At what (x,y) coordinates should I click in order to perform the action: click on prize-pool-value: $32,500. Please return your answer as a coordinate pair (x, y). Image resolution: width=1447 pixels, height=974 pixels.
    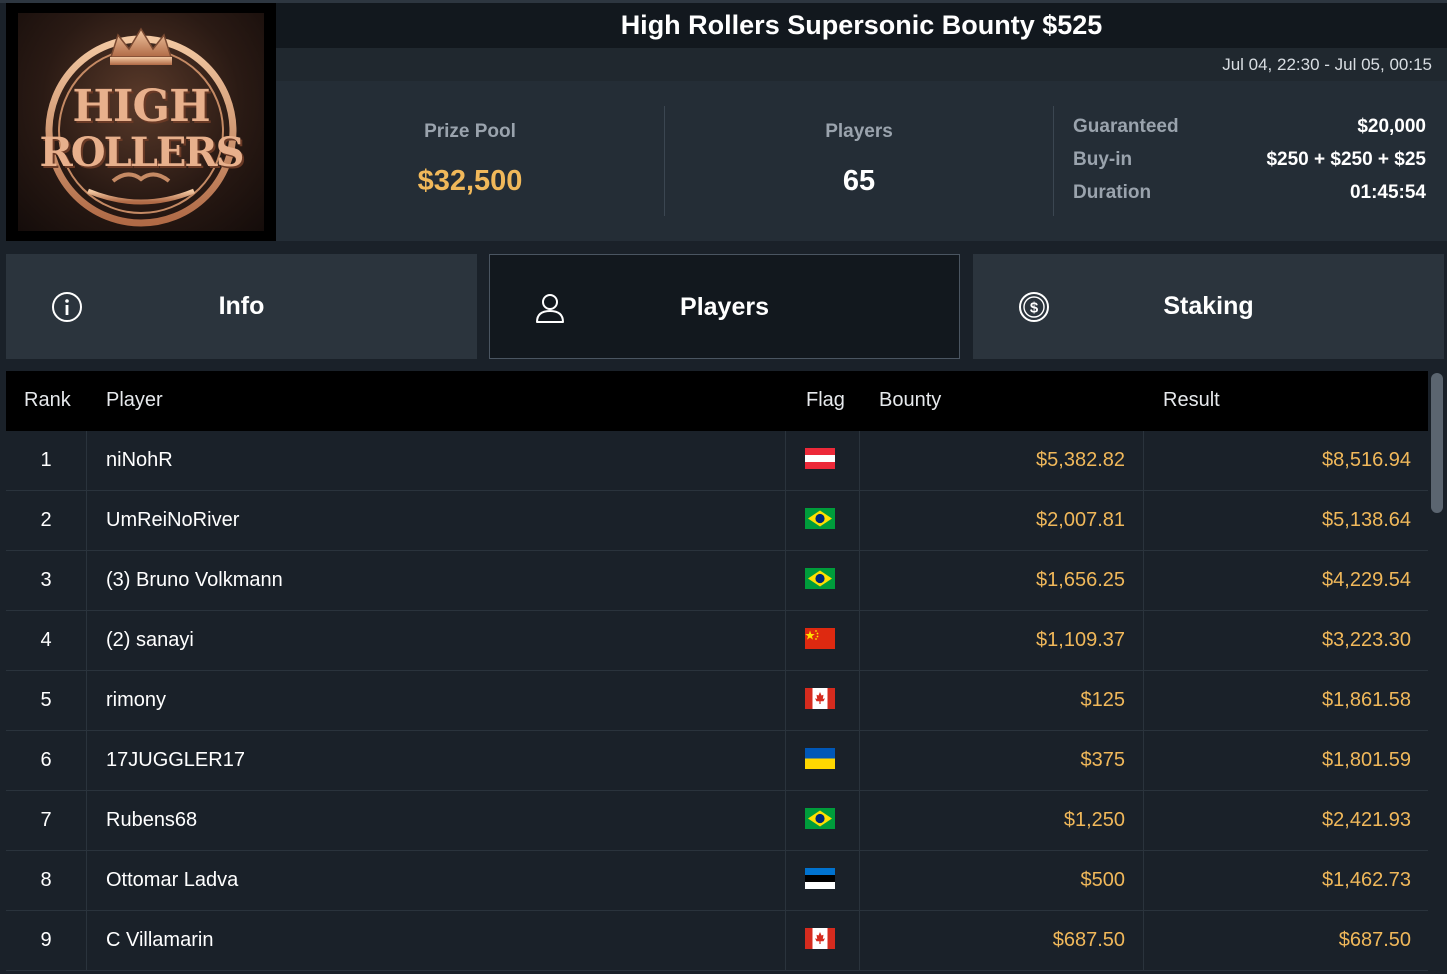
    Looking at the image, I should click on (470, 181).